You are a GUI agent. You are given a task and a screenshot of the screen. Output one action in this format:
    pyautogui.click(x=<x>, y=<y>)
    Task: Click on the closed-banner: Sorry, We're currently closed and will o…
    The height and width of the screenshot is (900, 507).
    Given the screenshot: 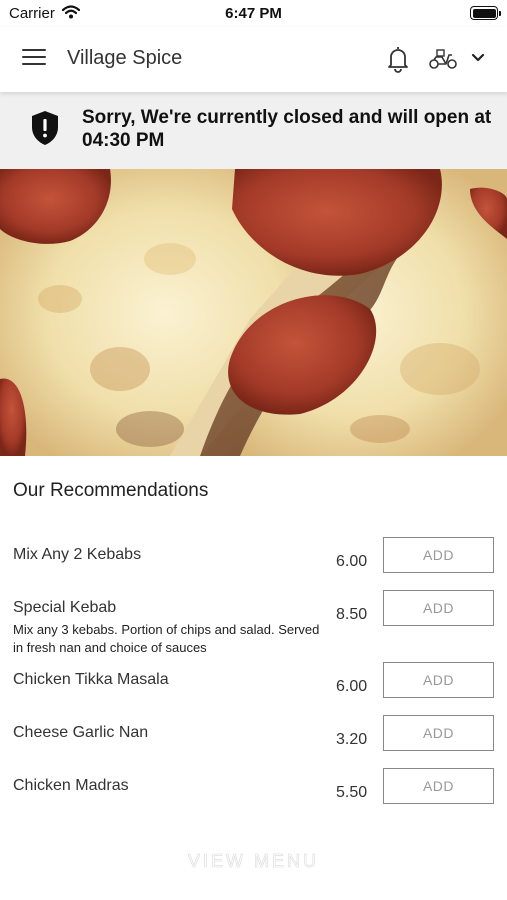 What is the action you would take?
    pyautogui.click(x=253, y=130)
    